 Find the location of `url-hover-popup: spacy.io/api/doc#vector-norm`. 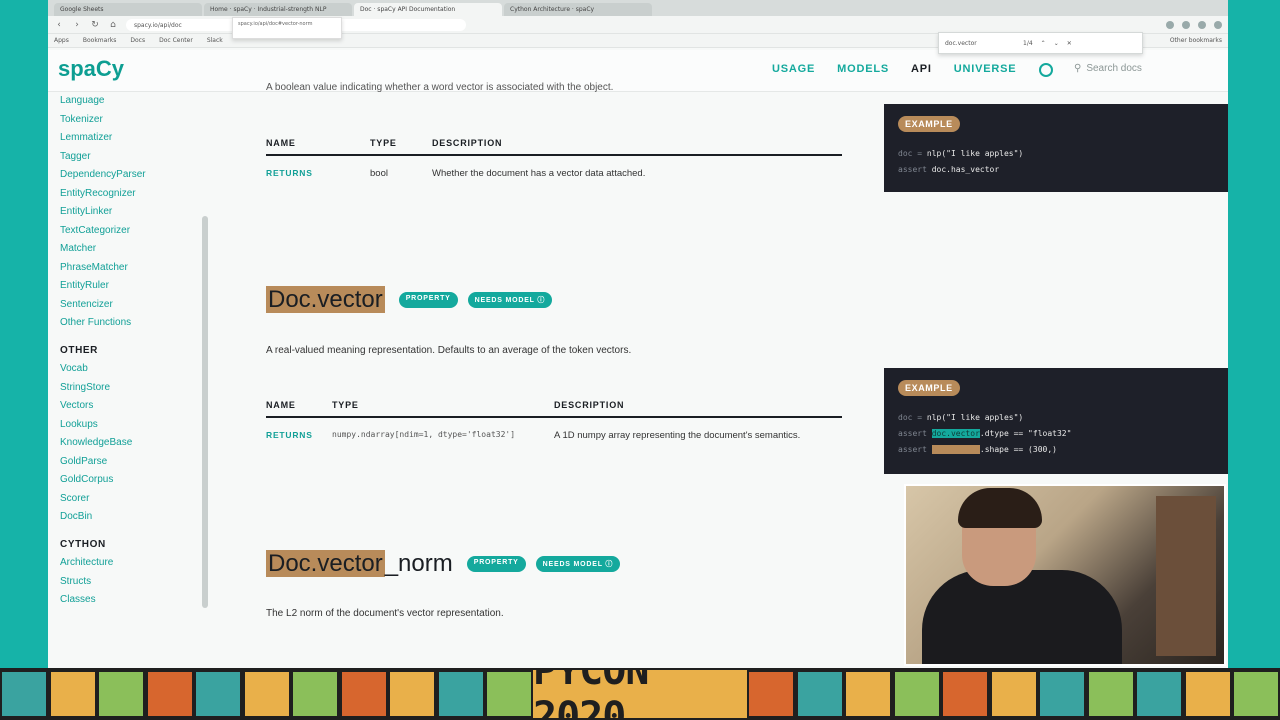

url-hover-popup: spacy.io/api/doc#vector-norm is located at coordinates (287, 28).